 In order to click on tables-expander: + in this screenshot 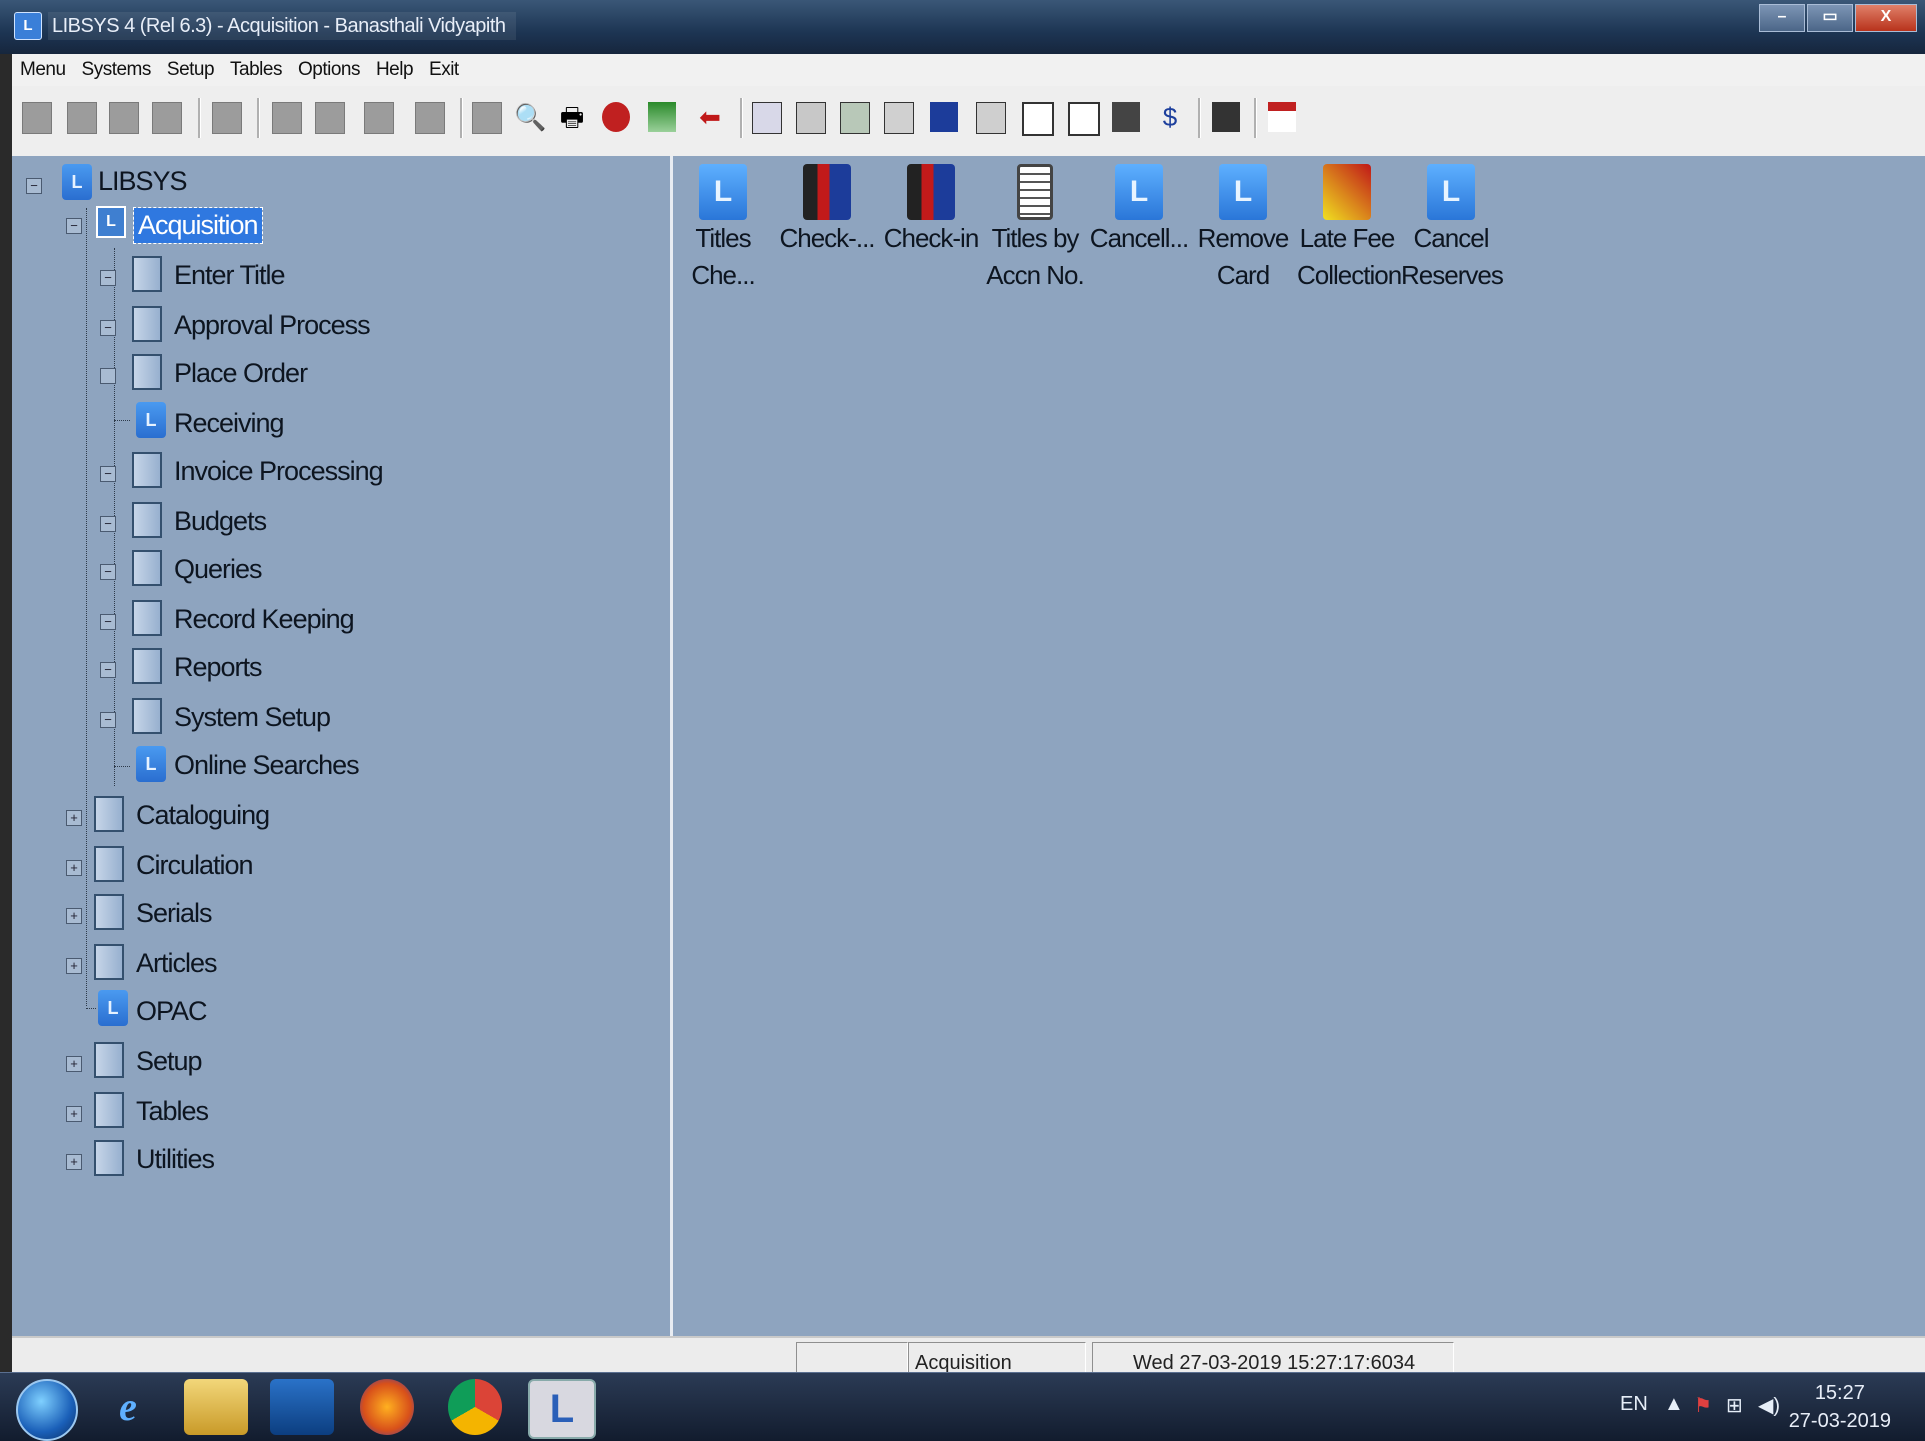, I will do `click(74, 1114)`.